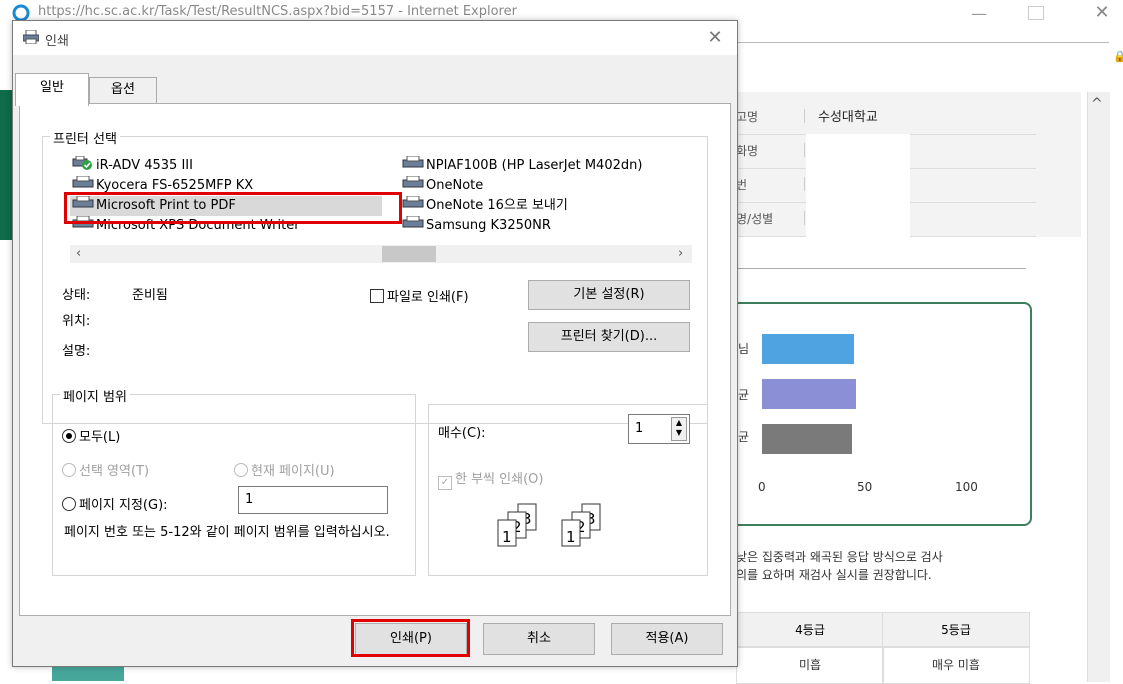  What do you see at coordinates (1102, 13) in the screenshot?
I see `close-icon: ✕` at bounding box center [1102, 13].